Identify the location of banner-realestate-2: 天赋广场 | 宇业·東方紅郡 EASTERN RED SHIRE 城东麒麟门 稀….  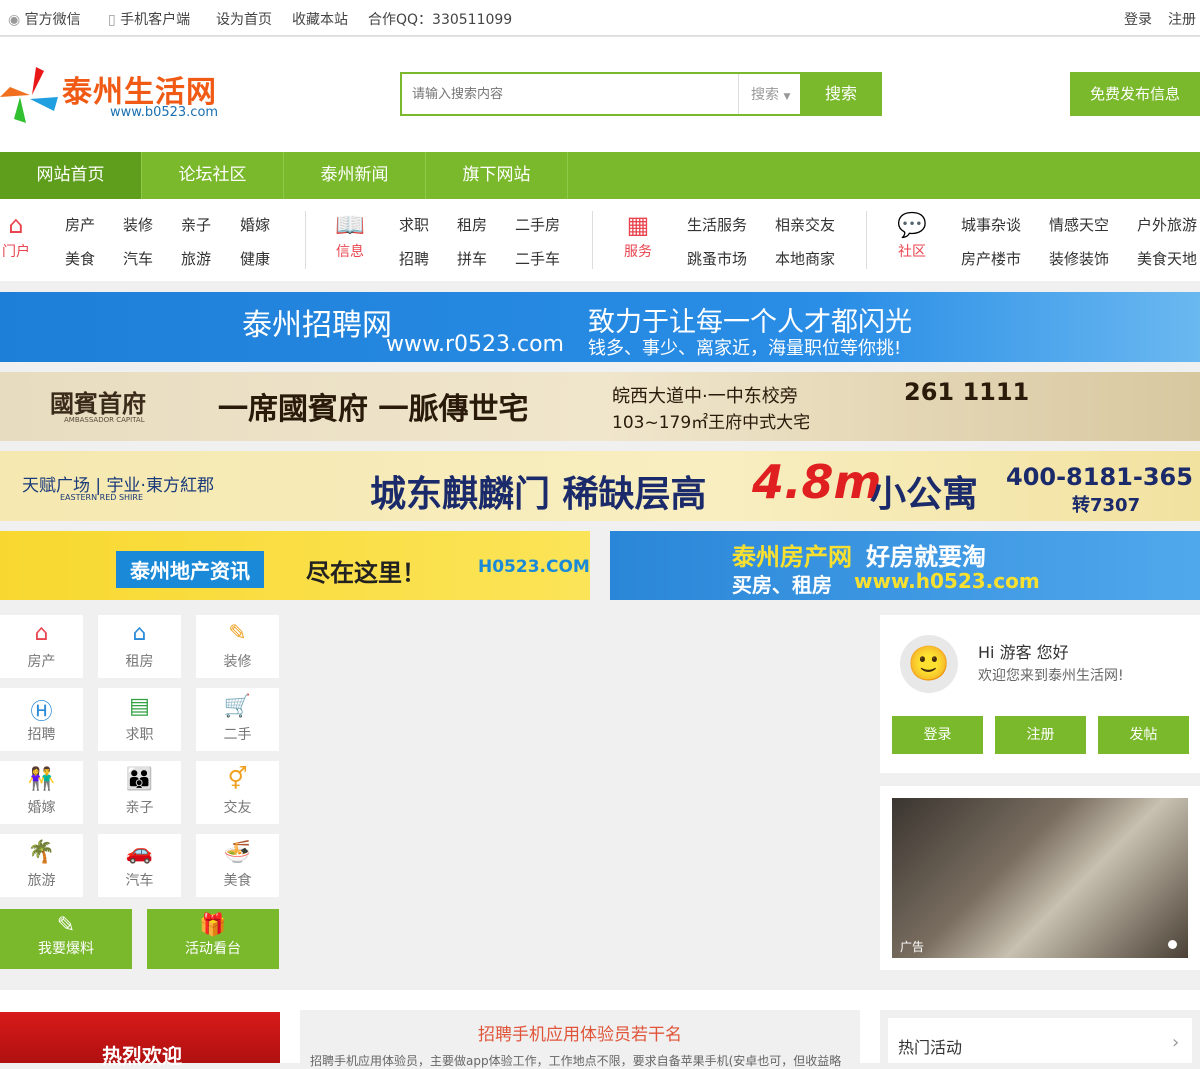
(600, 486).